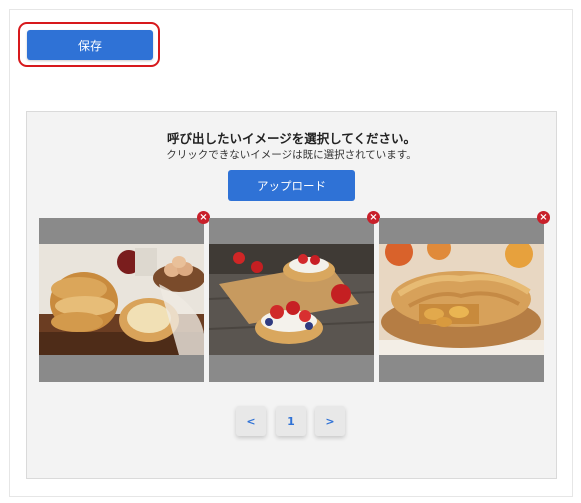 This screenshot has width=581, height=503. I want to click on selector-title: 呼び出したいイメージを選択してください。, so click(291, 138).